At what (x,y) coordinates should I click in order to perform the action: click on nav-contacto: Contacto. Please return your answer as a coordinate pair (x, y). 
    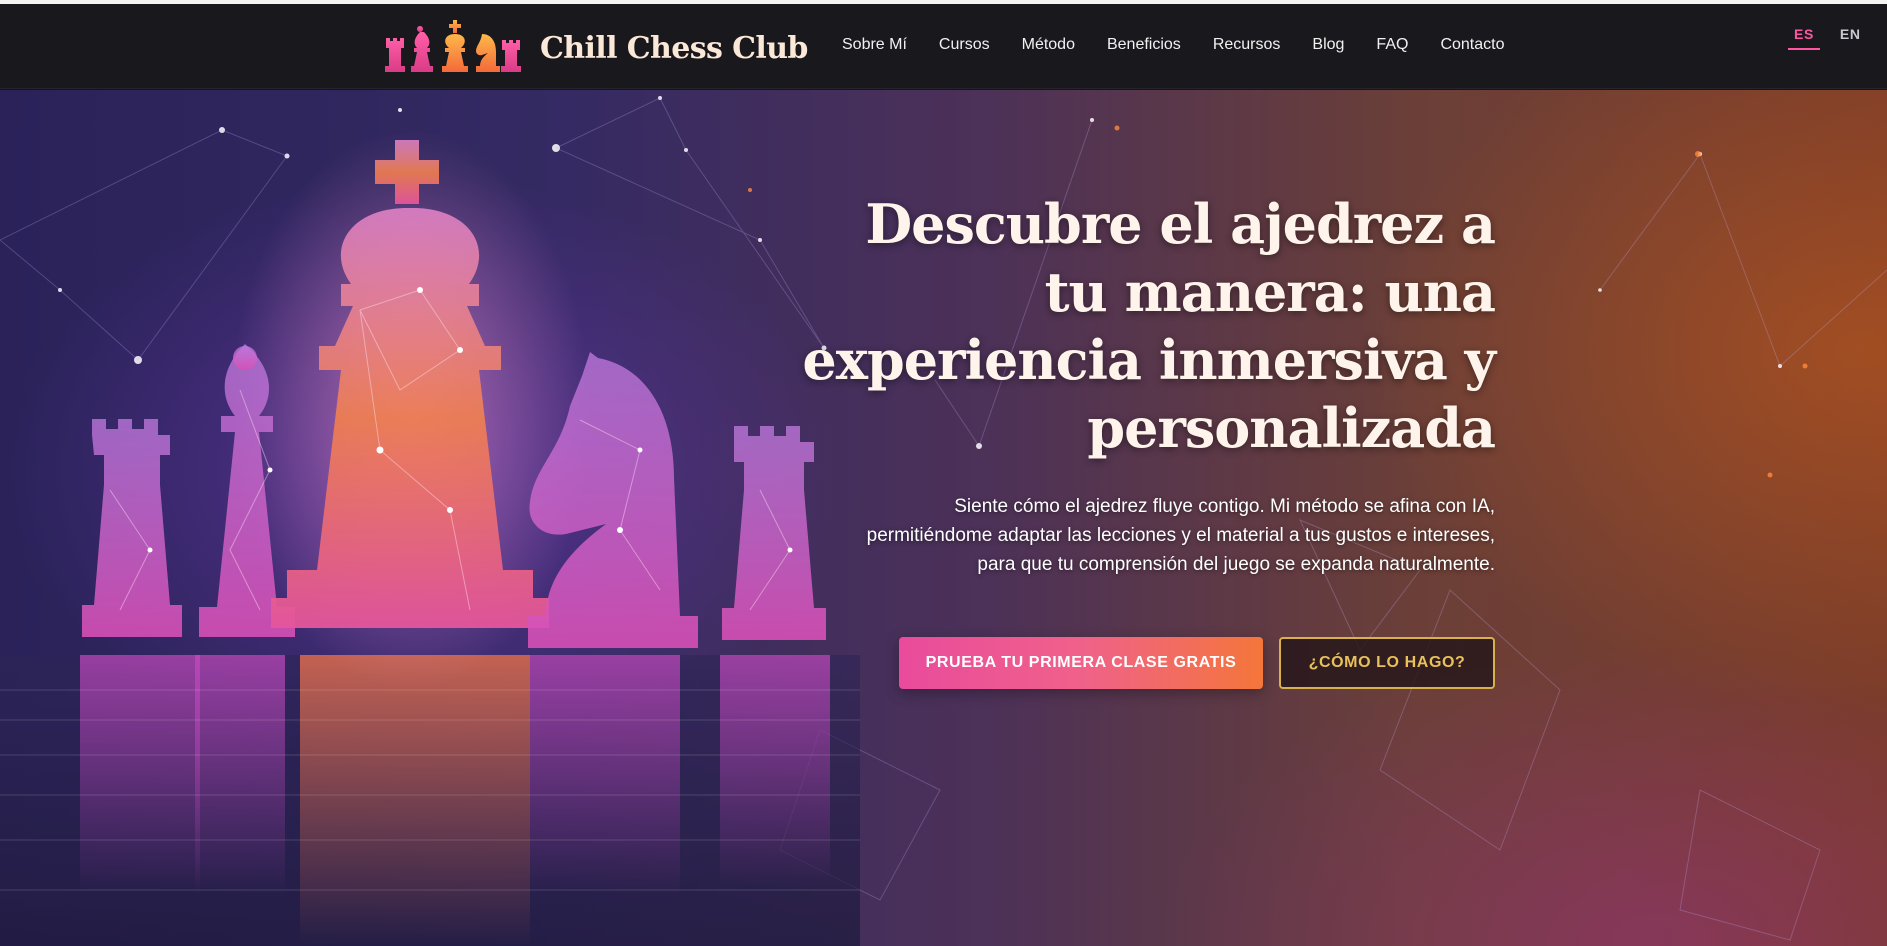
    Looking at the image, I should click on (1472, 45).